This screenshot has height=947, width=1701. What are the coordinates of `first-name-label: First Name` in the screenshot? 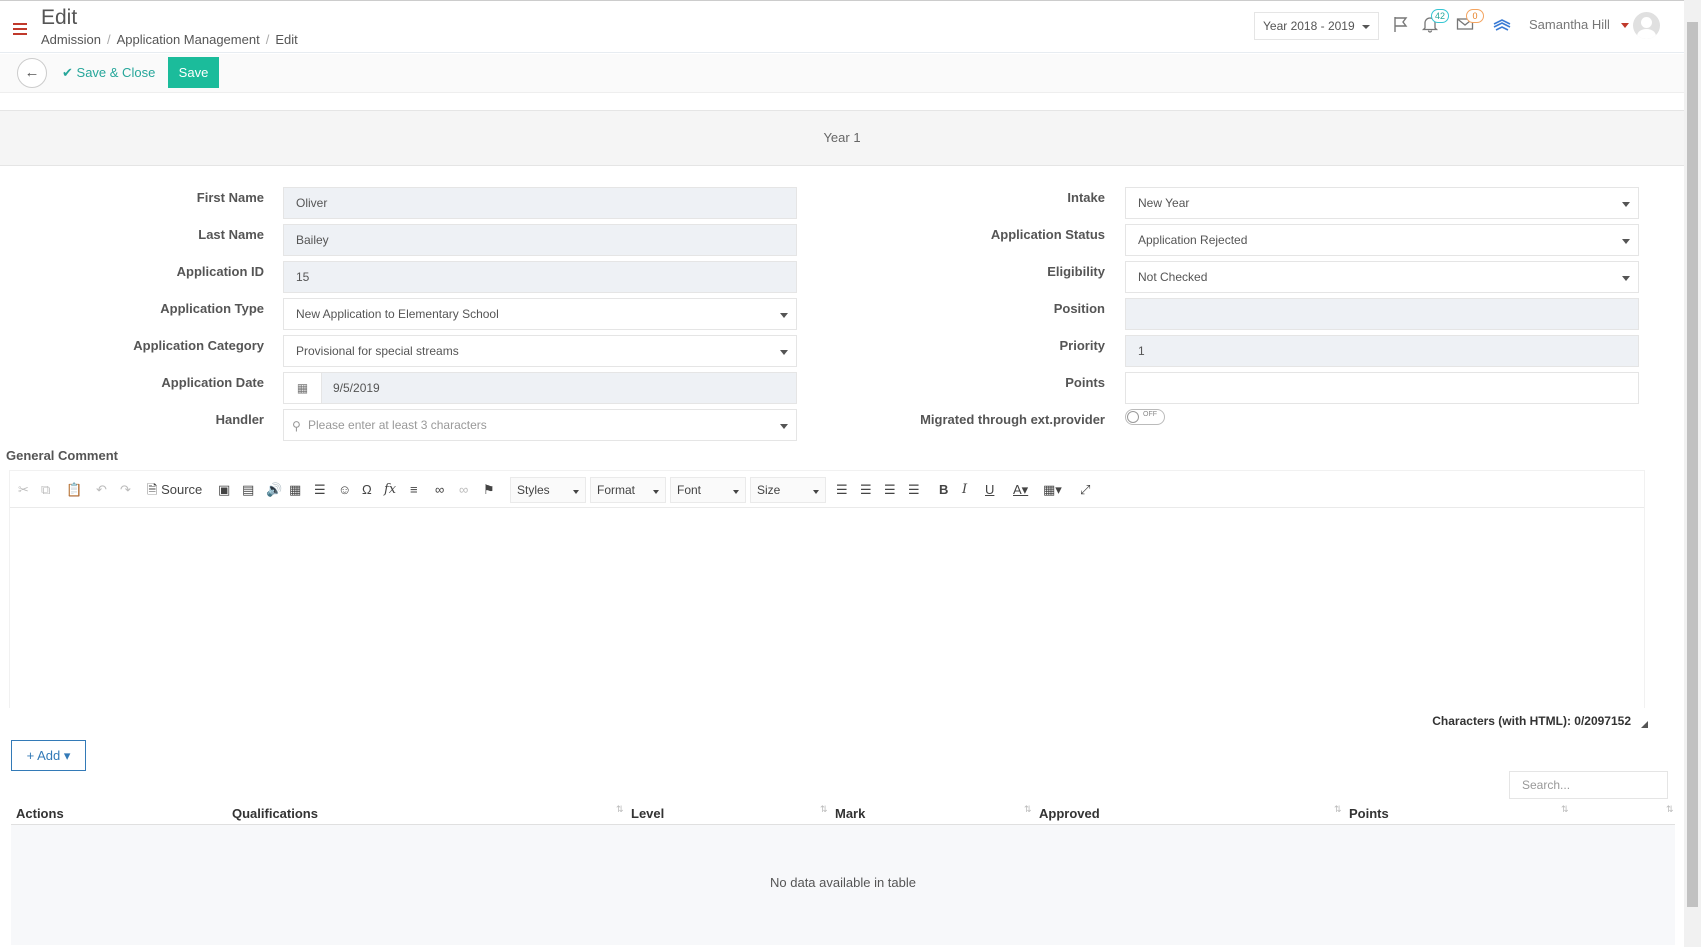 It's located at (230, 197).